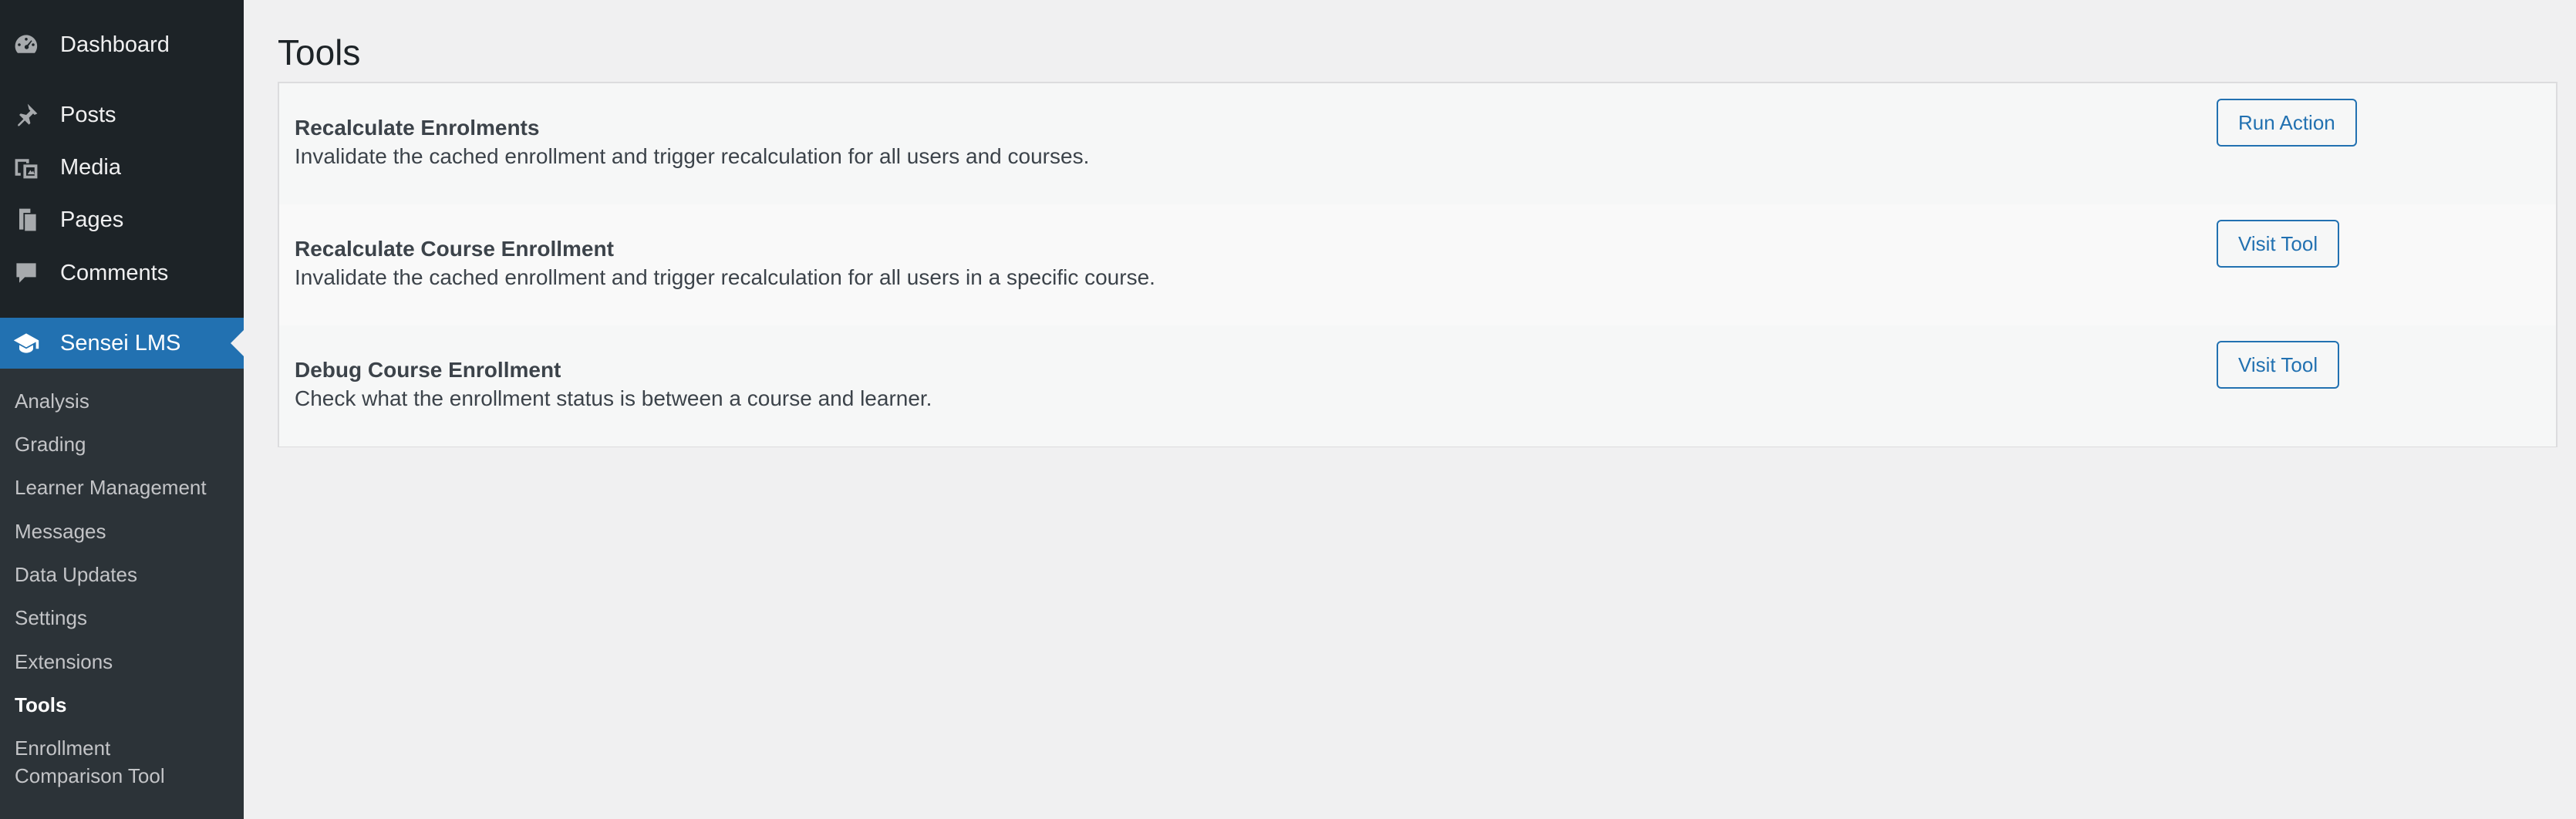  I want to click on submenu-item-extensions: Extensions, so click(126, 662).